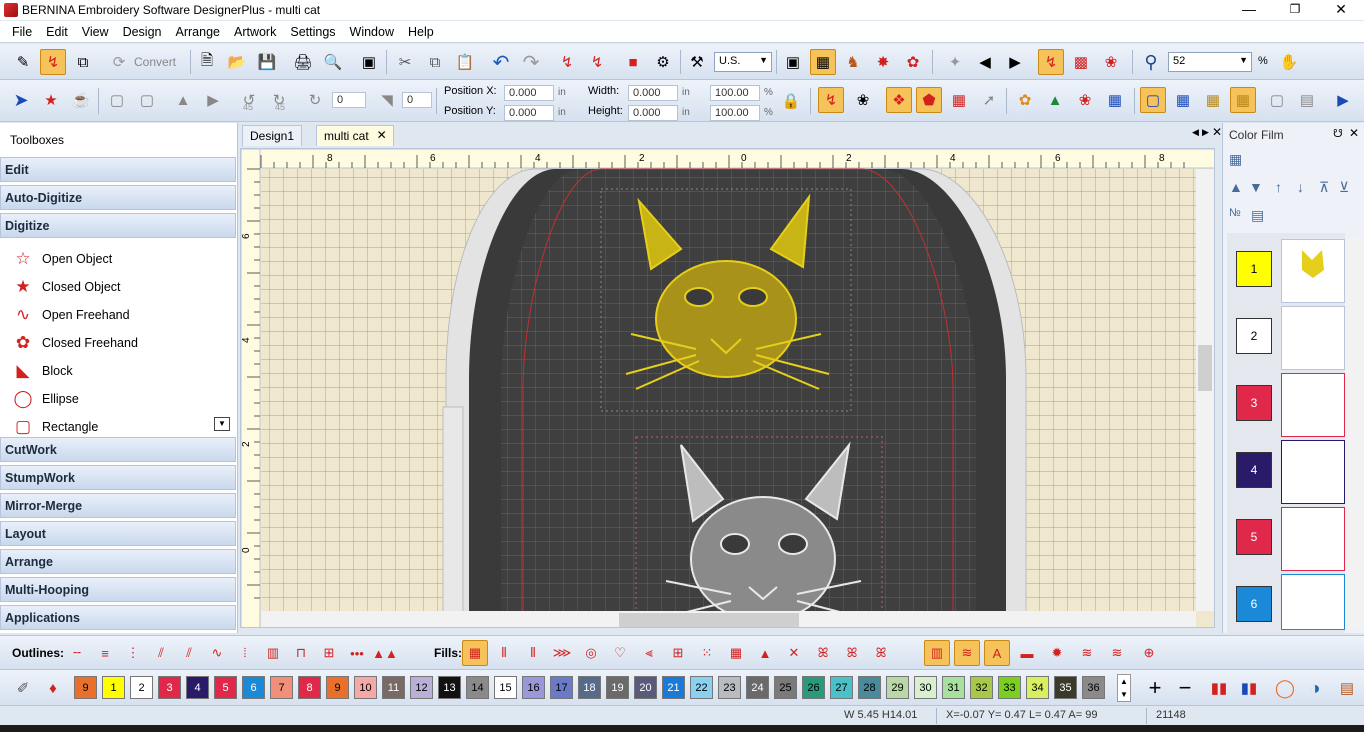 The width and height of the screenshot is (1364, 732). I want to click on palette-swatch-11: 10, so click(365, 687).